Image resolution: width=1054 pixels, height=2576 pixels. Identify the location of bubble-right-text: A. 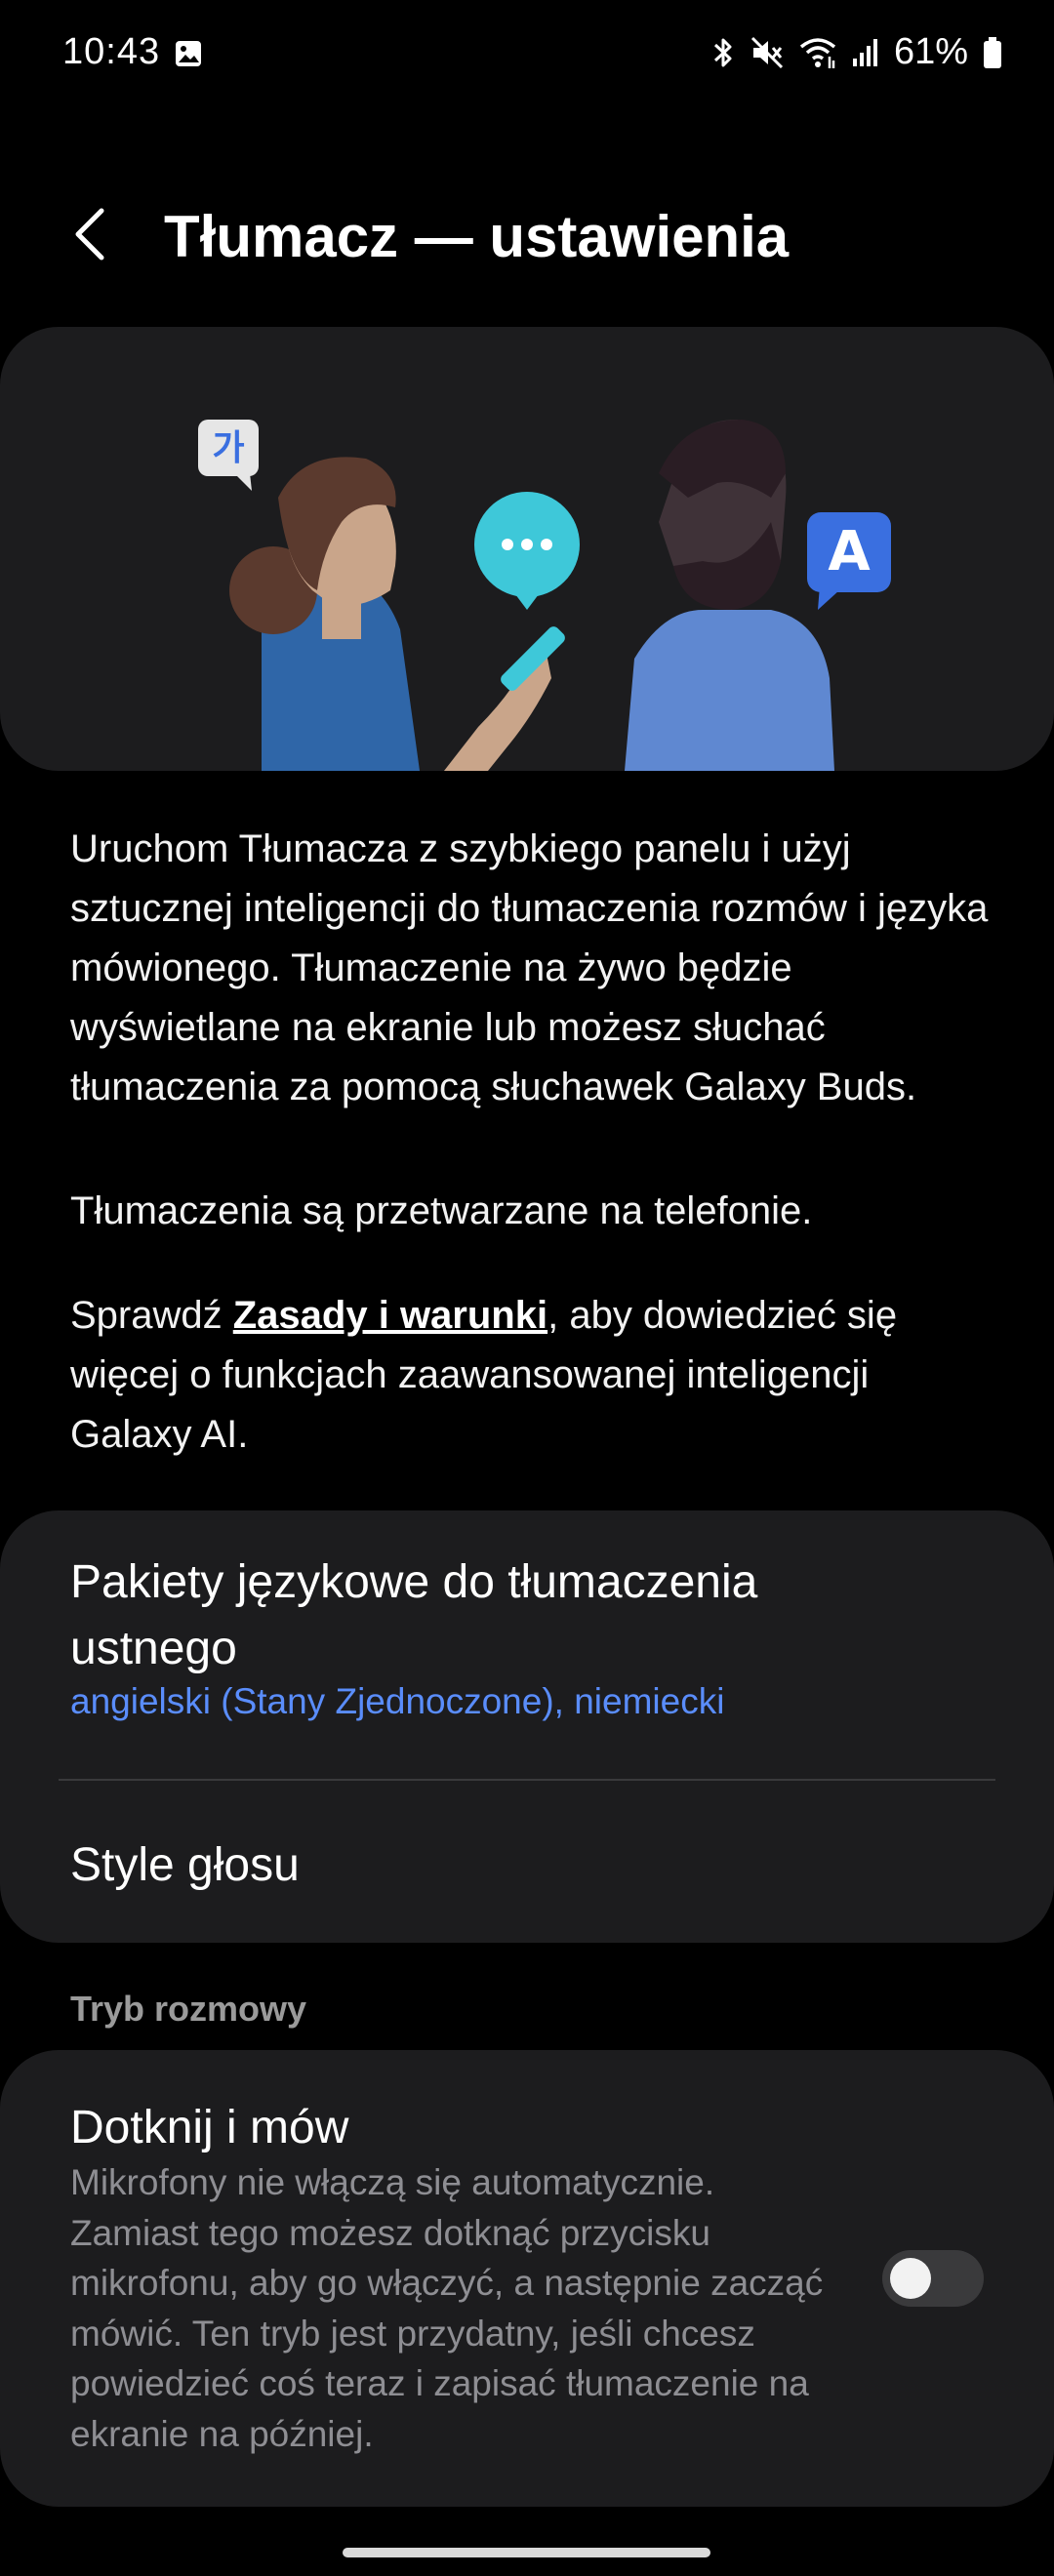
(850, 552).